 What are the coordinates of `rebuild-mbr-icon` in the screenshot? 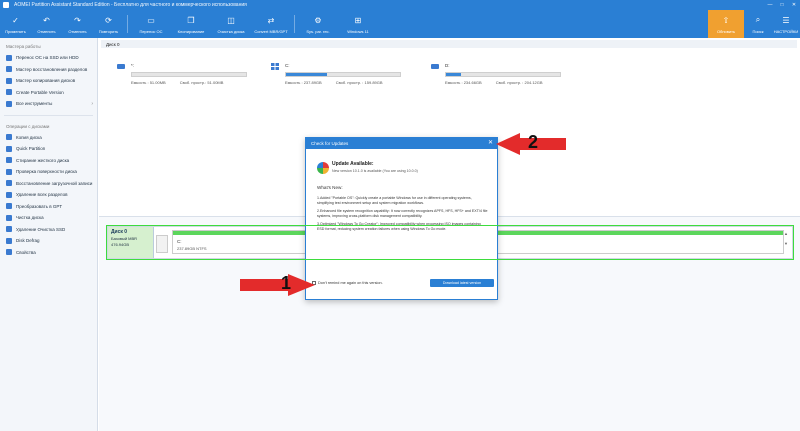 It's located at (9, 183).